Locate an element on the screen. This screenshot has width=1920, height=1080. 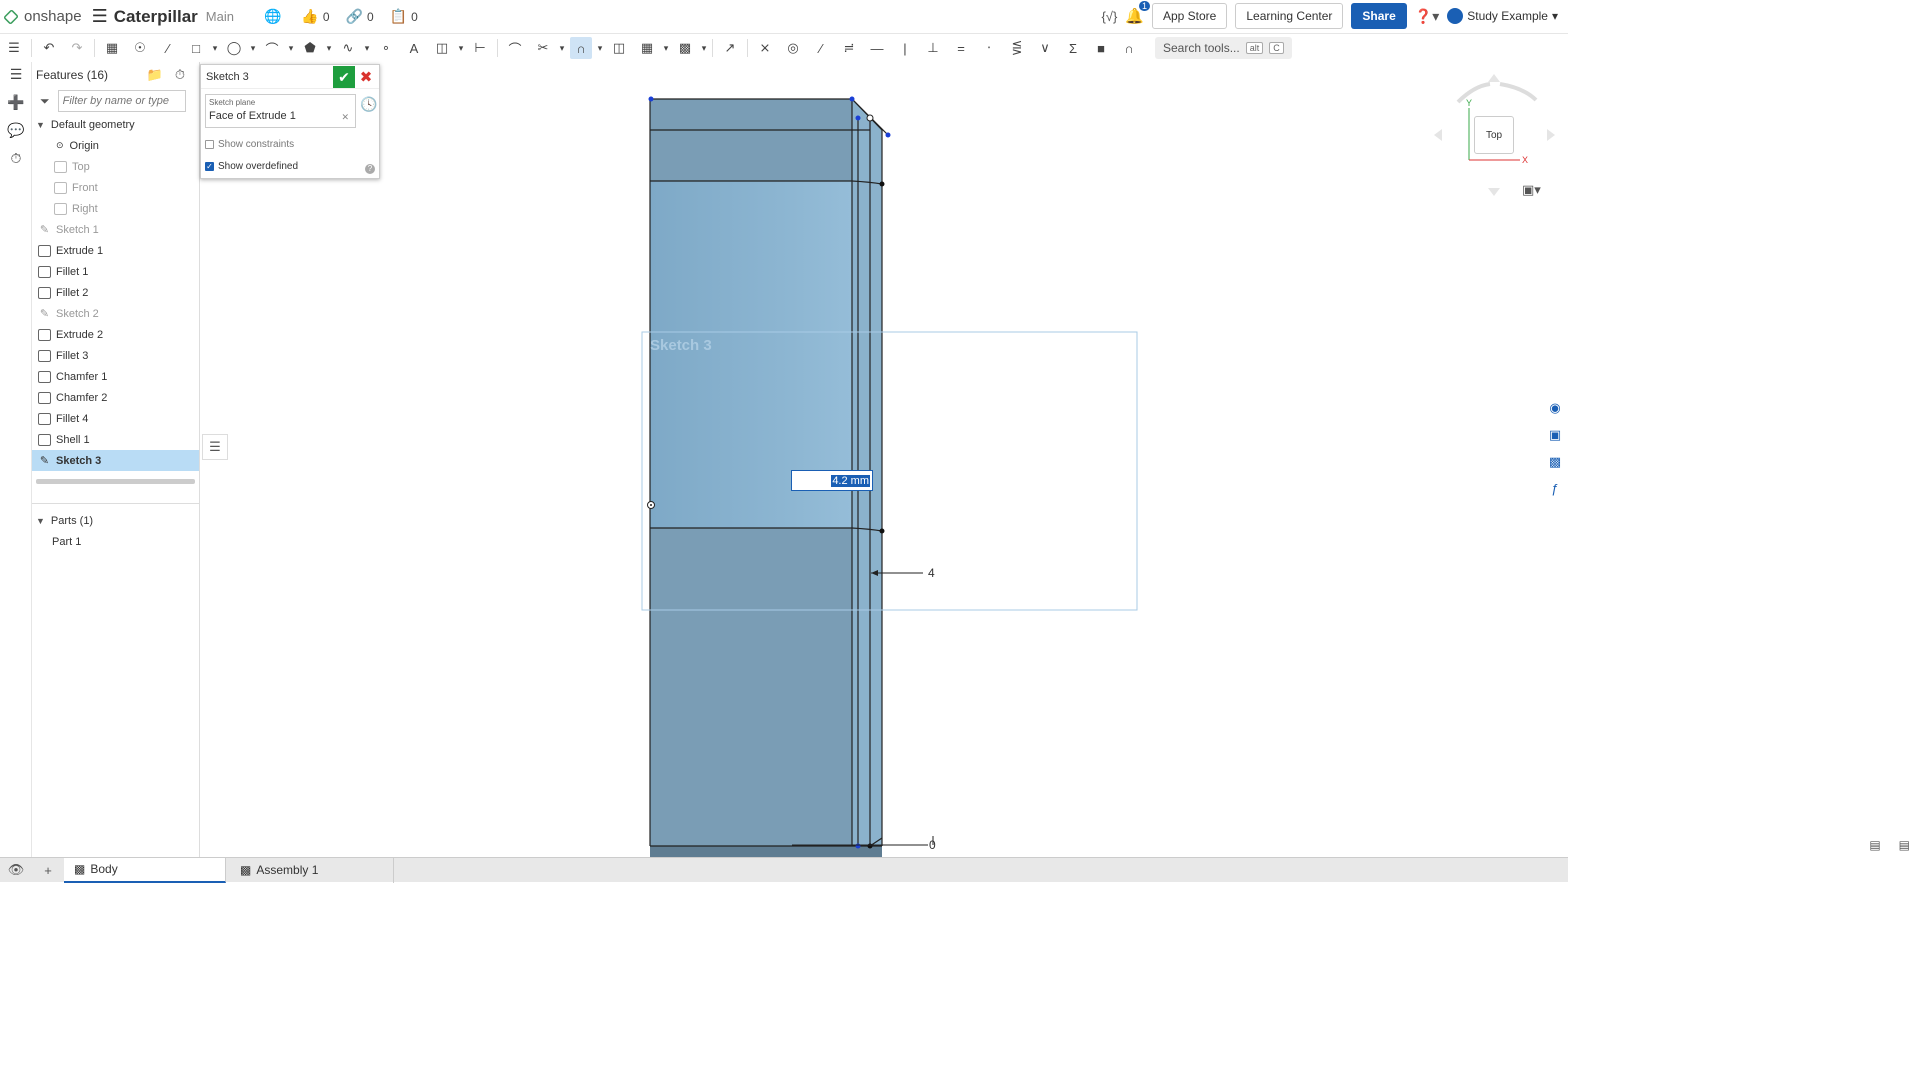
tree-item-part-1: Part 1 is located at coordinates (115, 541).